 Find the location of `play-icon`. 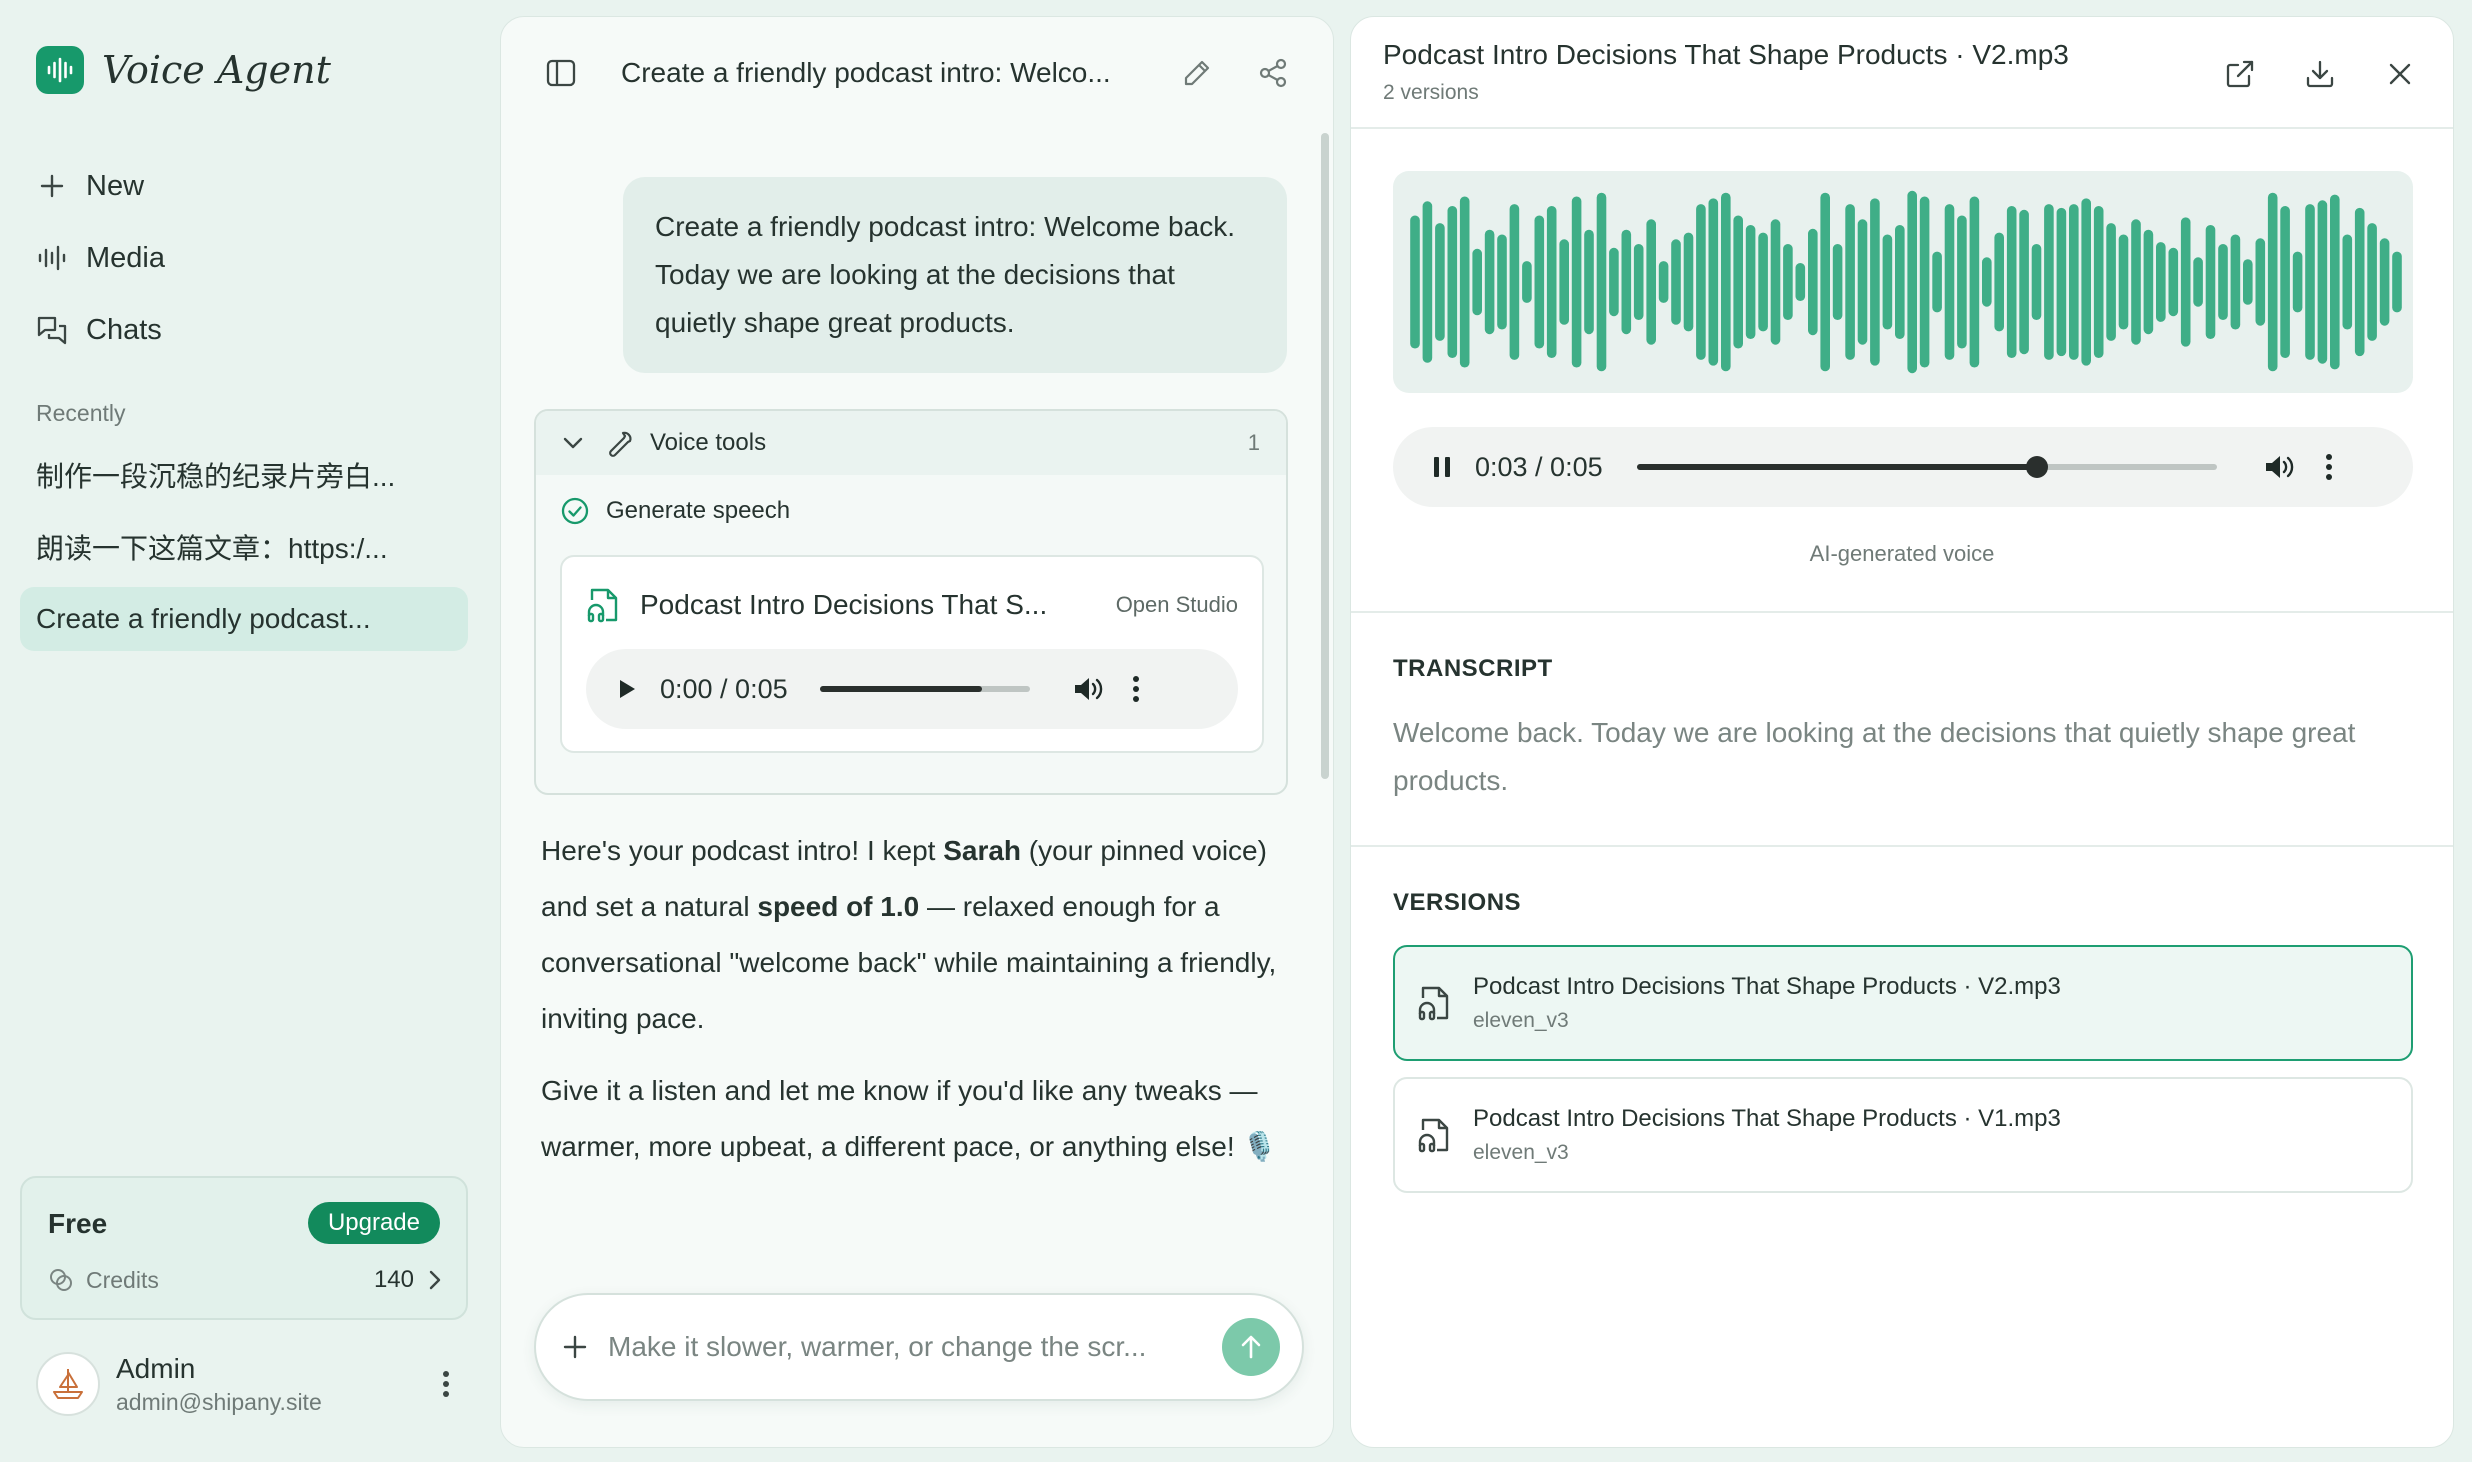

play-icon is located at coordinates (627, 689).